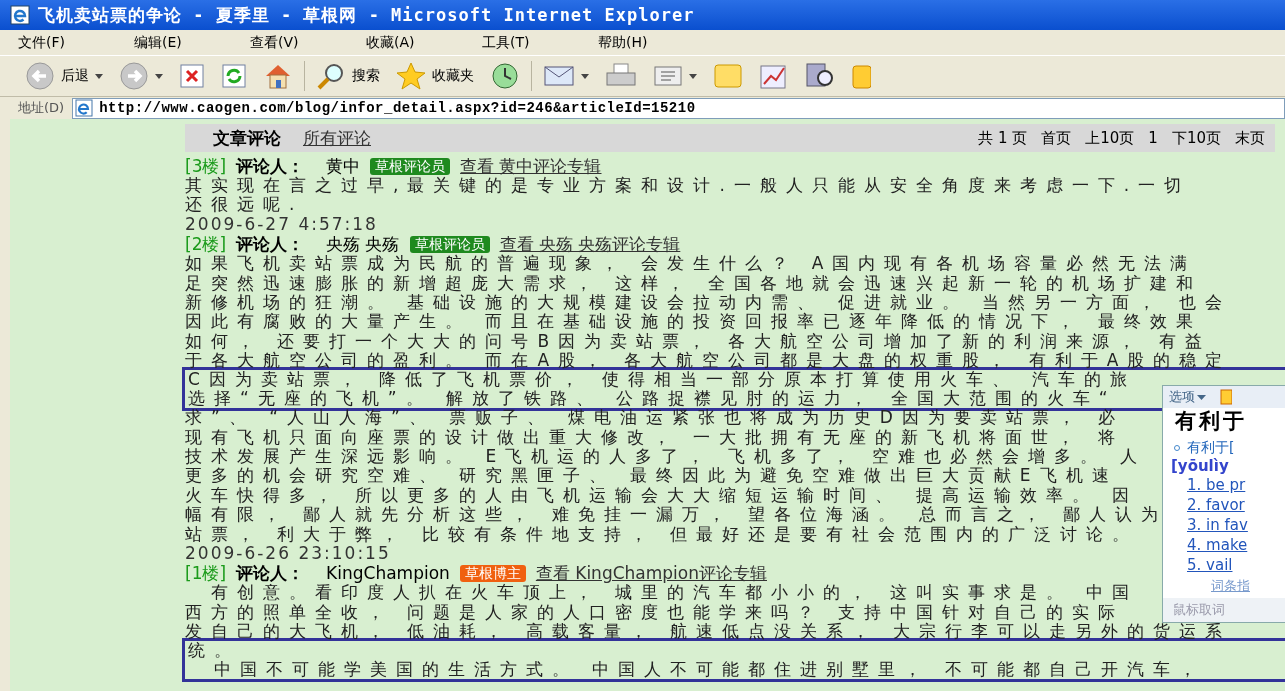  What do you see at coordinates (308, 42) in the screenshot?
I see `menu-item: 查看(V)` at bounding box center [308, 42].